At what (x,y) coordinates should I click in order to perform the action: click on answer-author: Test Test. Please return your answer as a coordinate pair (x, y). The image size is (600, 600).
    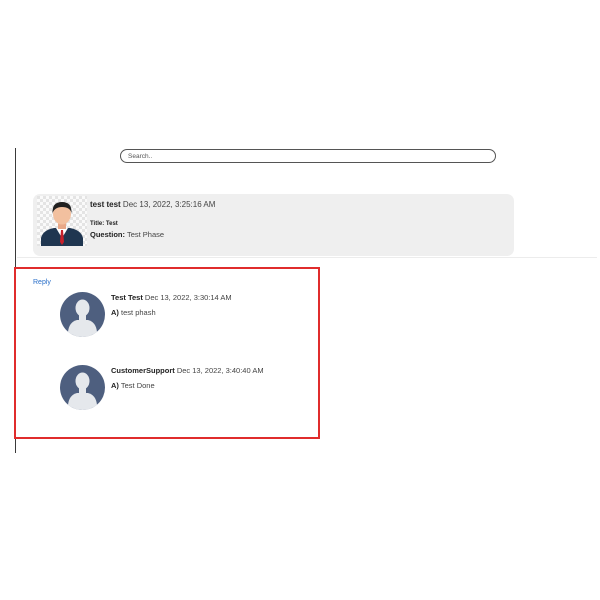
    Looking at the image, I should click on (127, 297).